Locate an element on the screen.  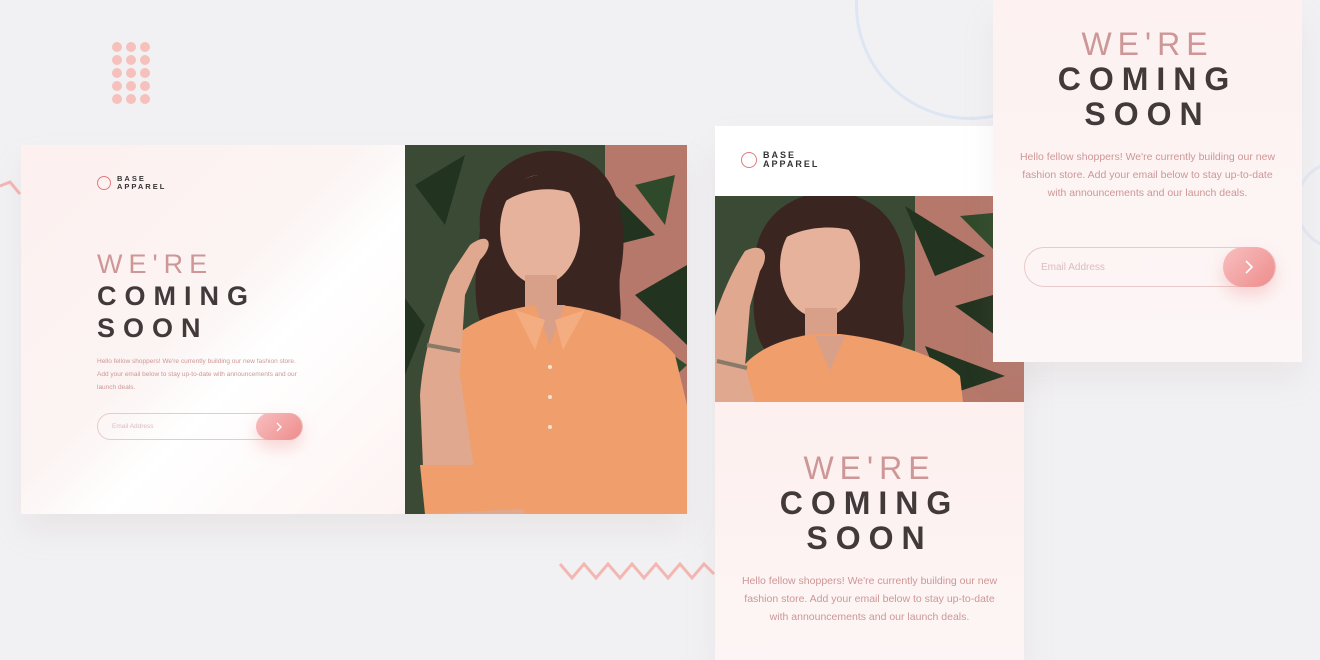
mobile-brand-logo: BASE APPAREL is located at coordinates (780, 160).